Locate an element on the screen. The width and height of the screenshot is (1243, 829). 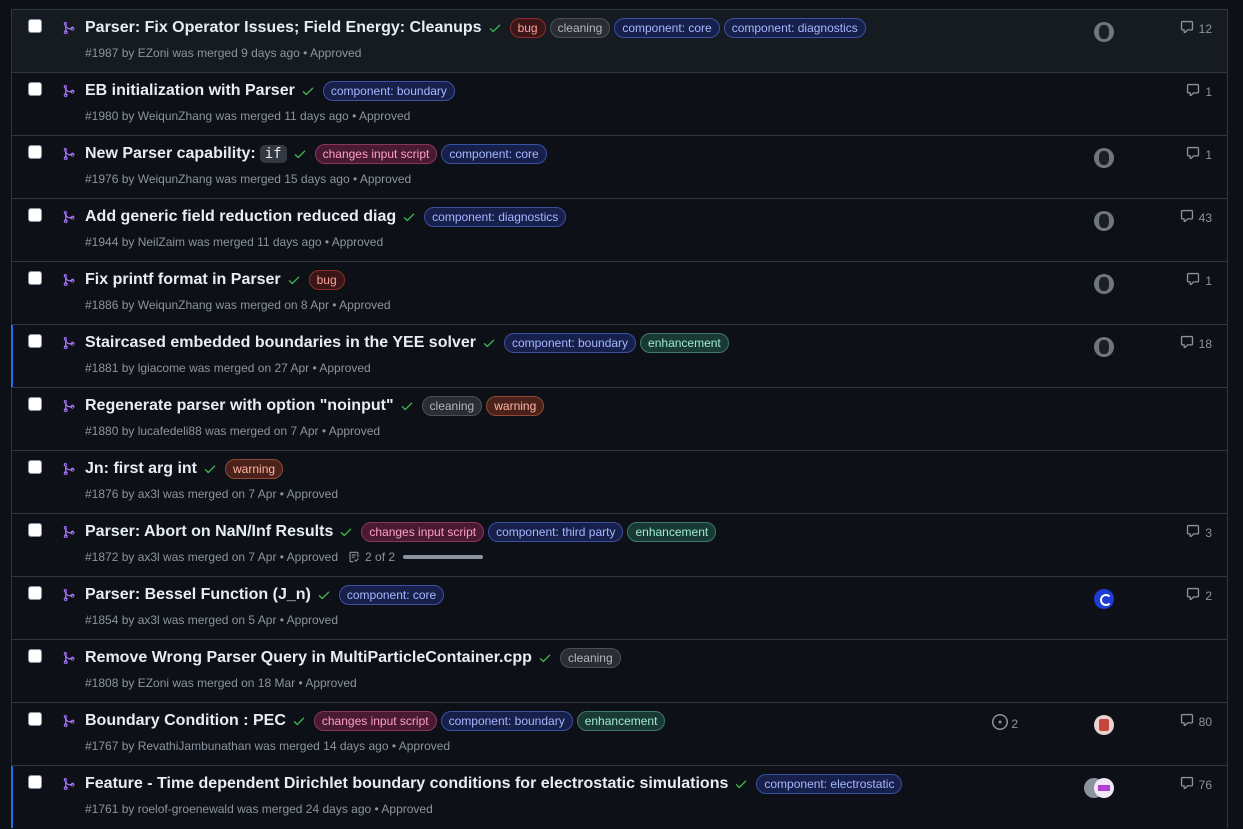
comments-link: 43 is located at coordinates (1196, 217).